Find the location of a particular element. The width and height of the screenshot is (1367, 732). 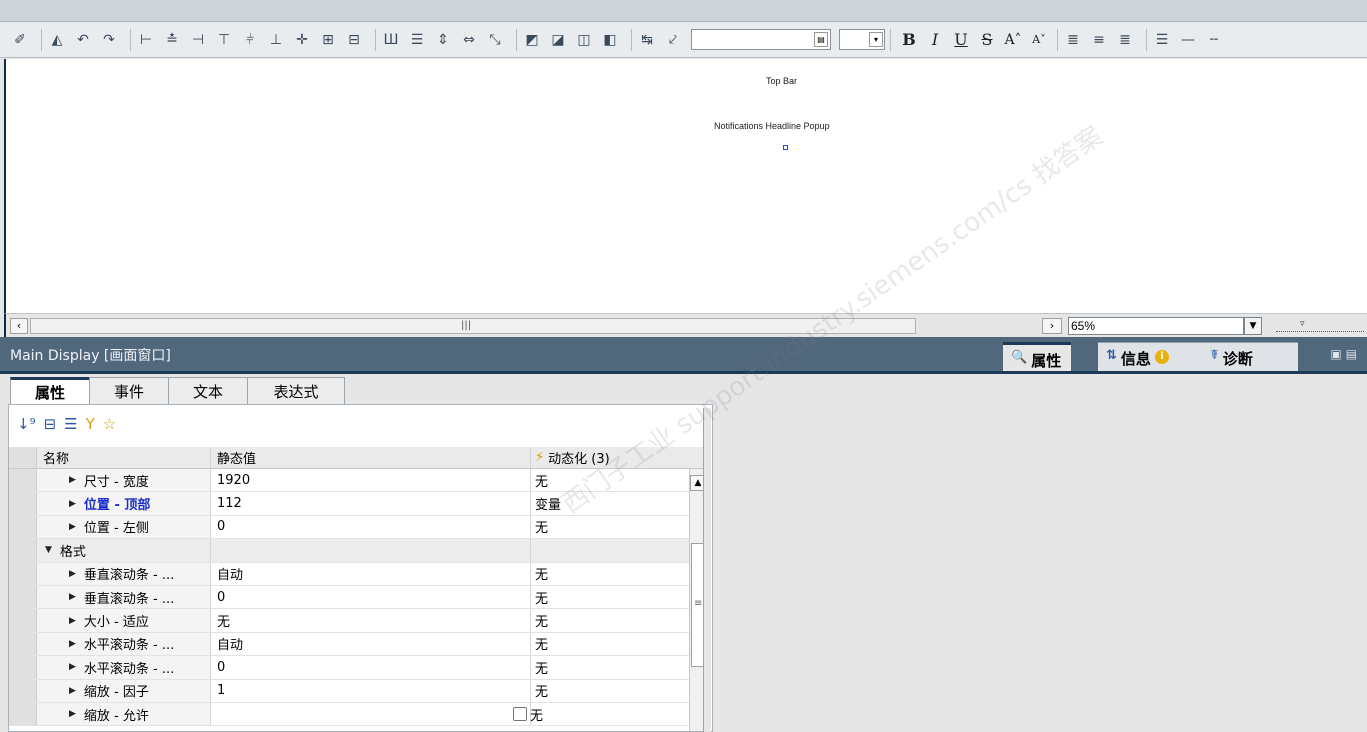

font-picker-icon: ▤ is located at coordinates (821, 39).